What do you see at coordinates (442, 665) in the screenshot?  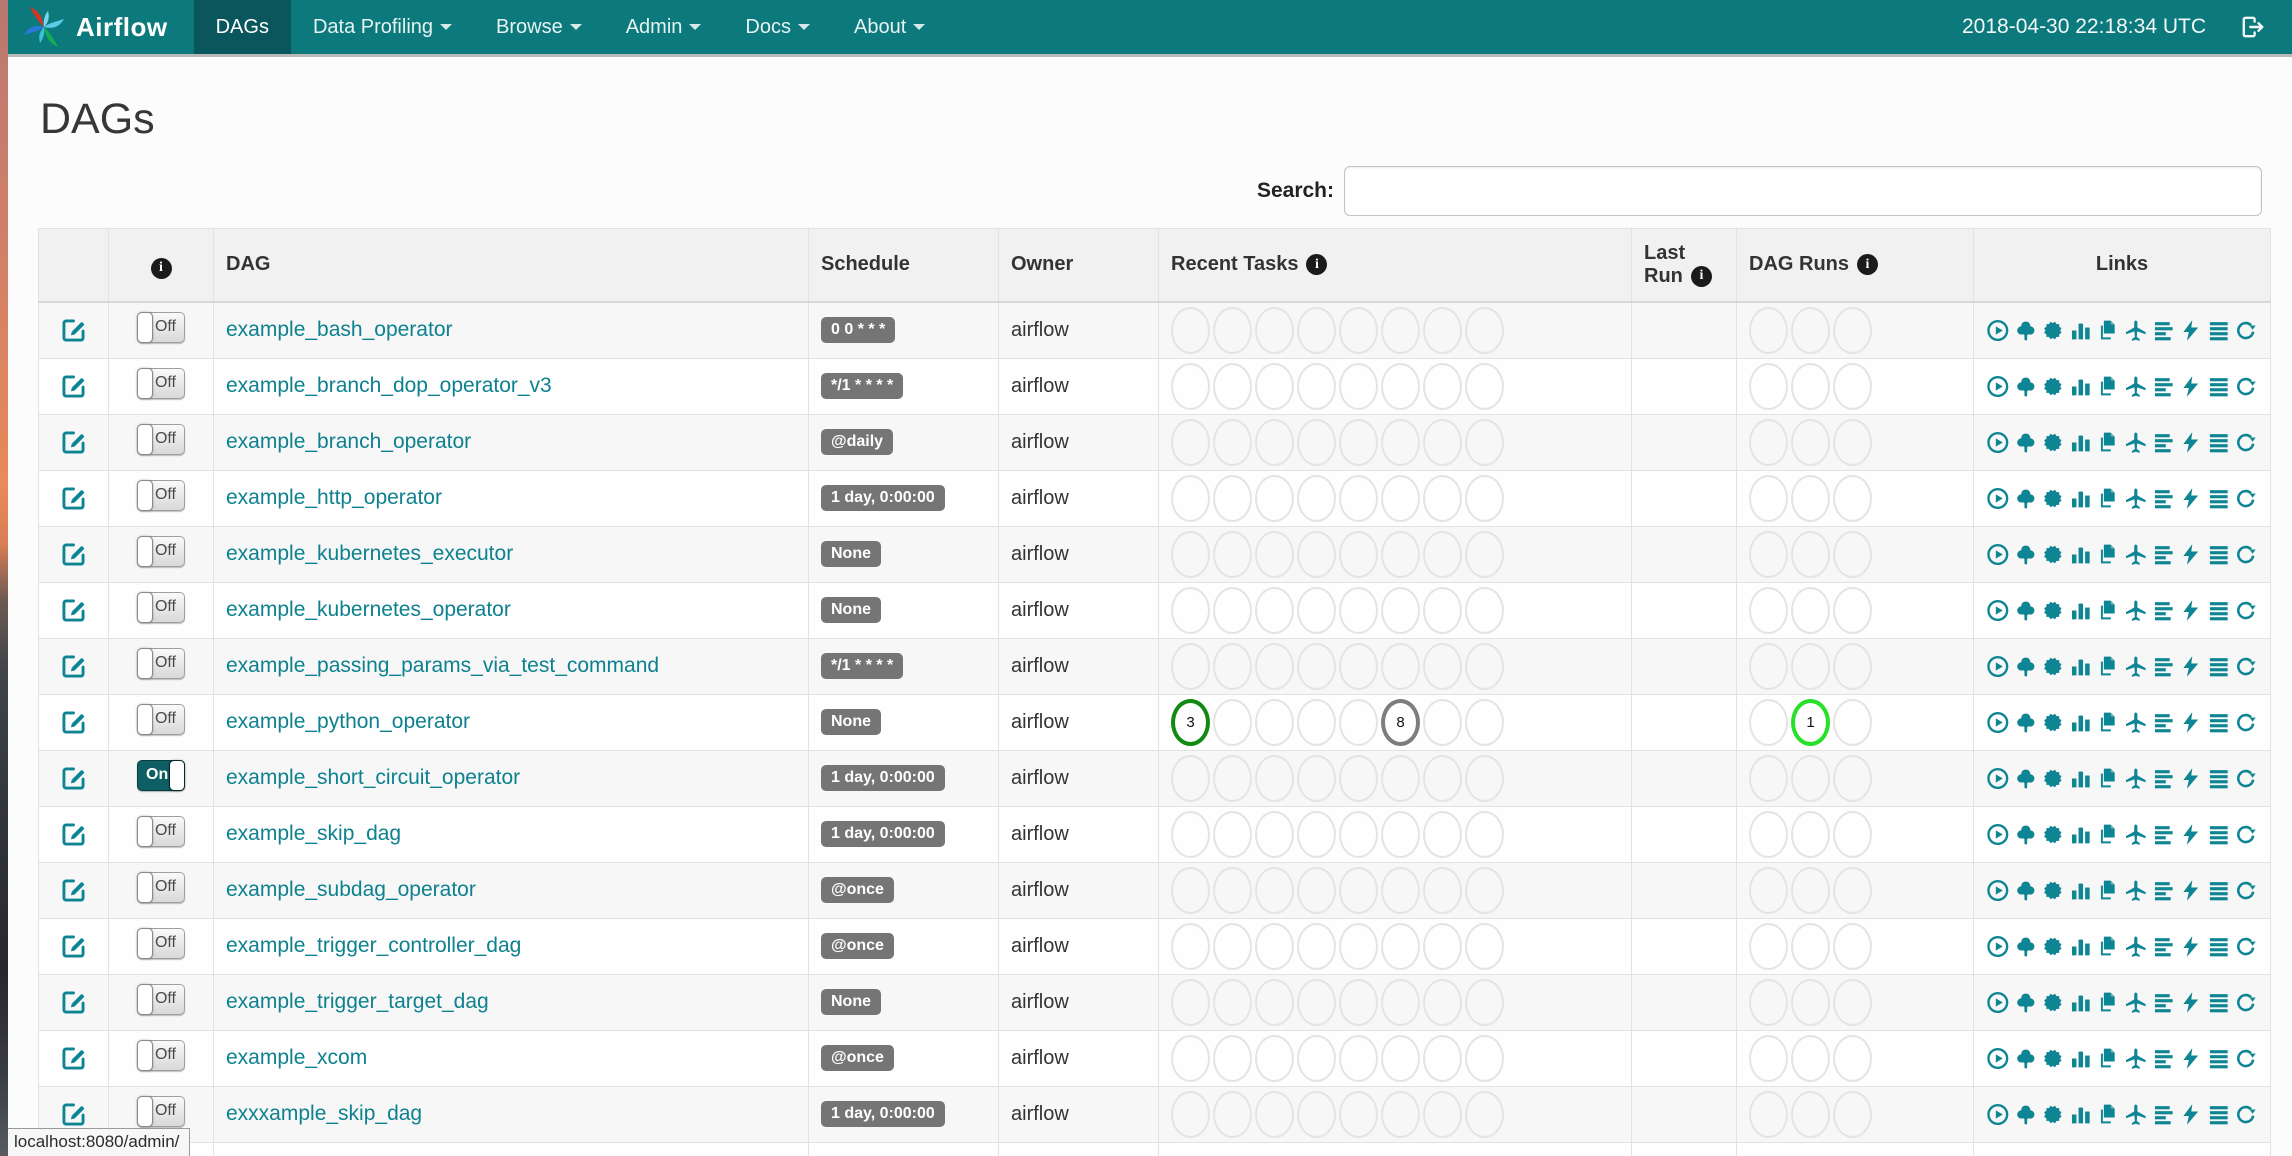 I see `dag-name-link: example_passing_params_via_test_command` at bounding box center [442, 665].